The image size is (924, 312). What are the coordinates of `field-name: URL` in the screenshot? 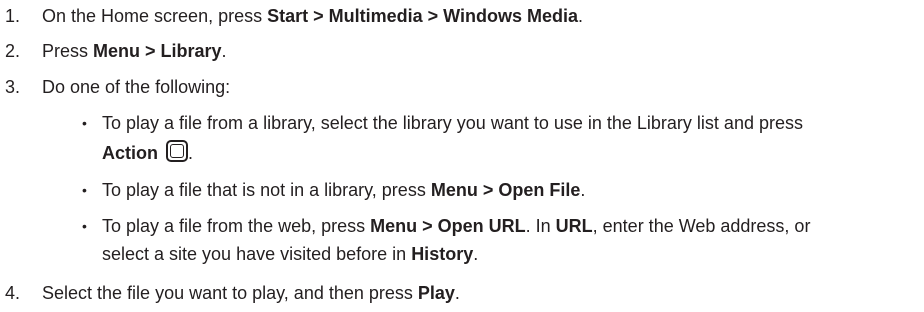 It's located at (574, 226).